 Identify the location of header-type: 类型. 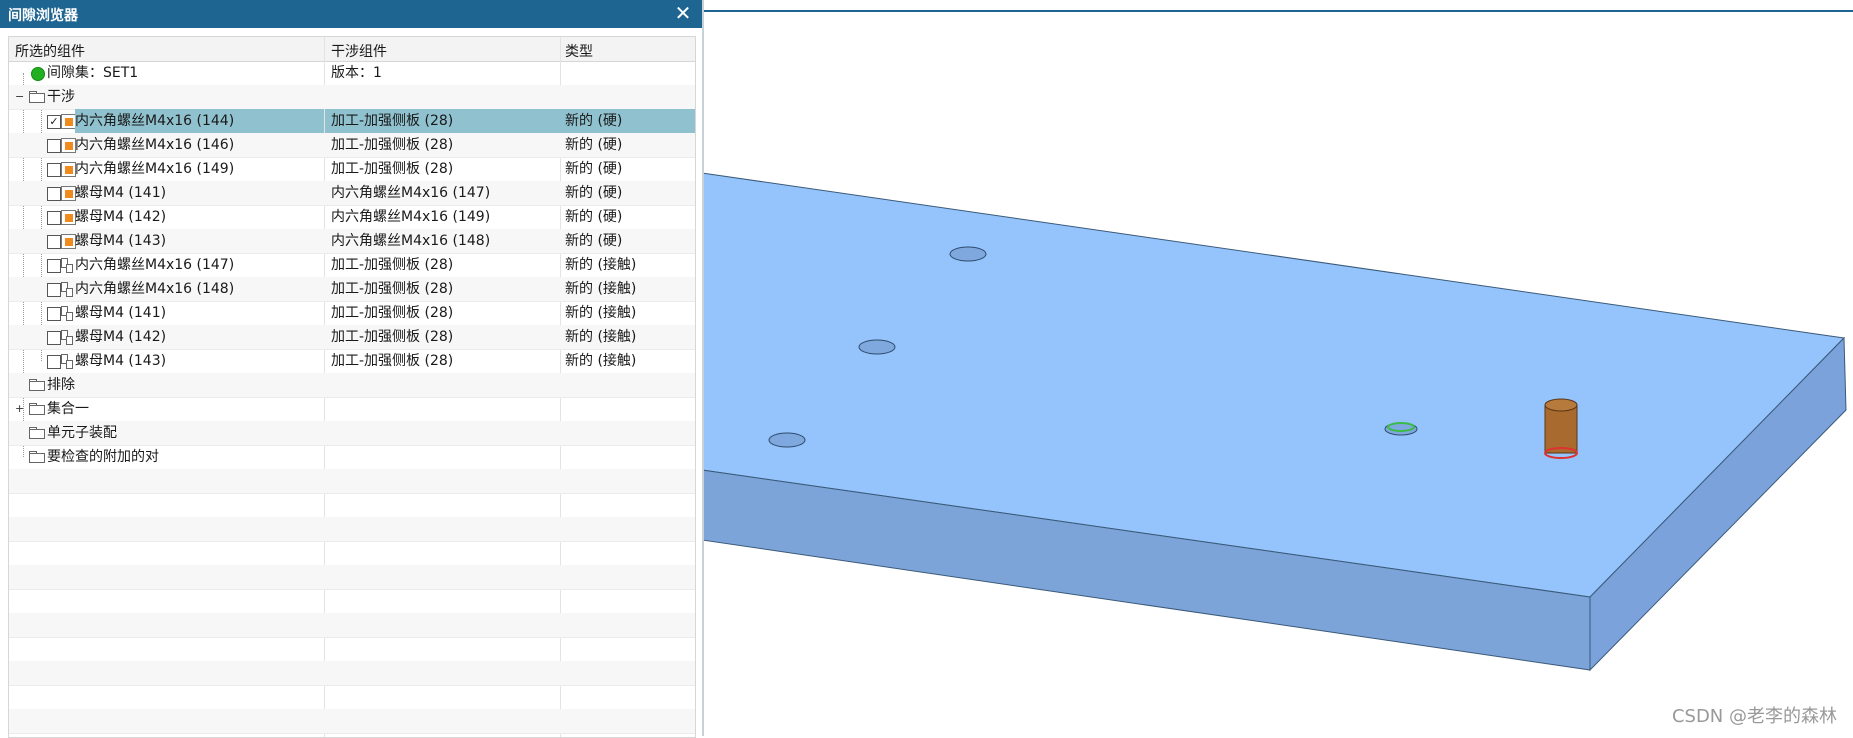
(579, 51).